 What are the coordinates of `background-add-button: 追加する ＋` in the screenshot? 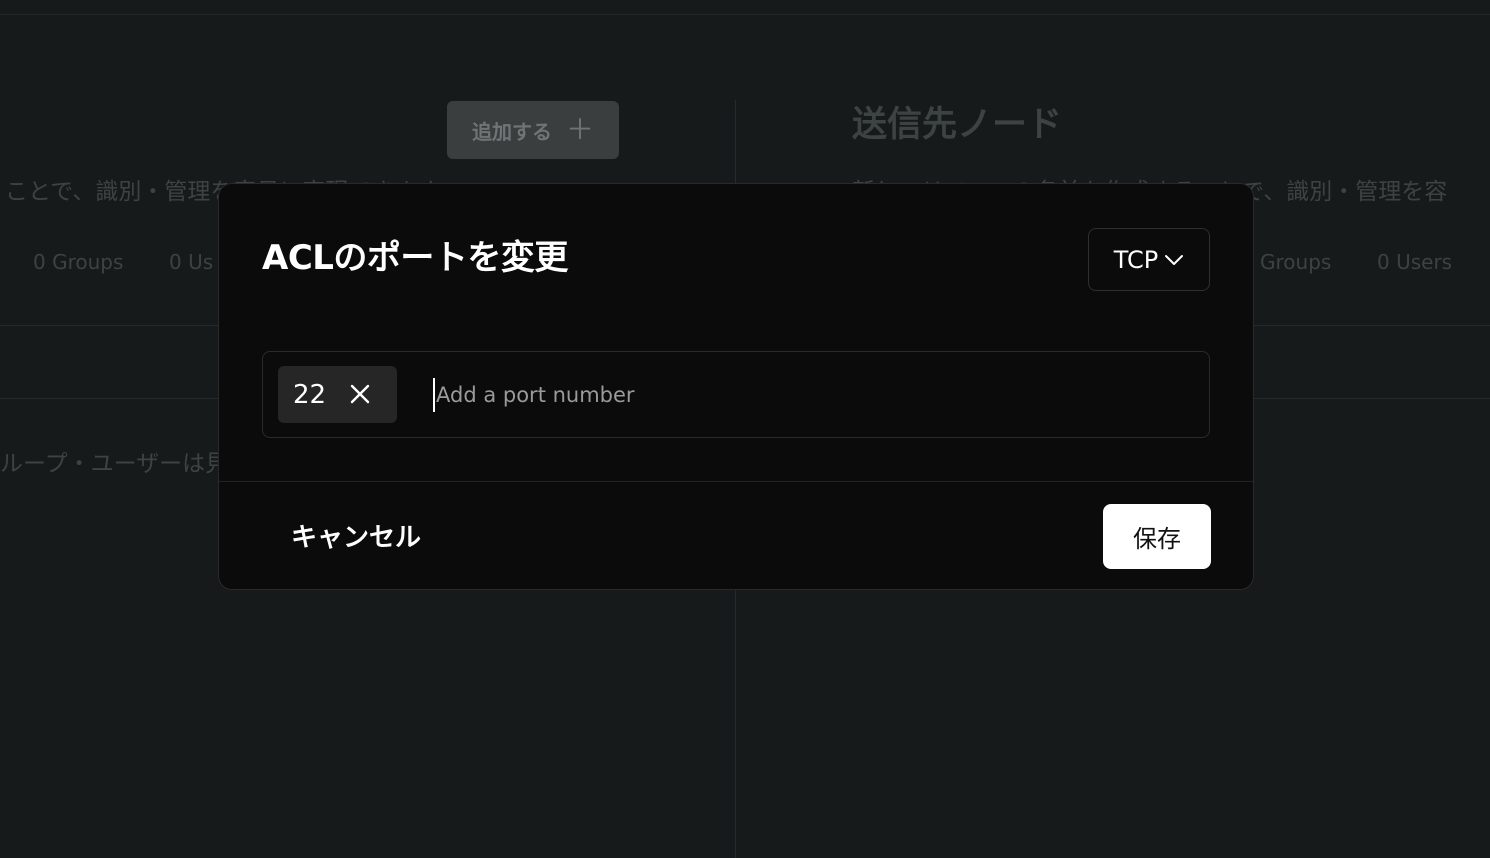 It's located at (533, 130).